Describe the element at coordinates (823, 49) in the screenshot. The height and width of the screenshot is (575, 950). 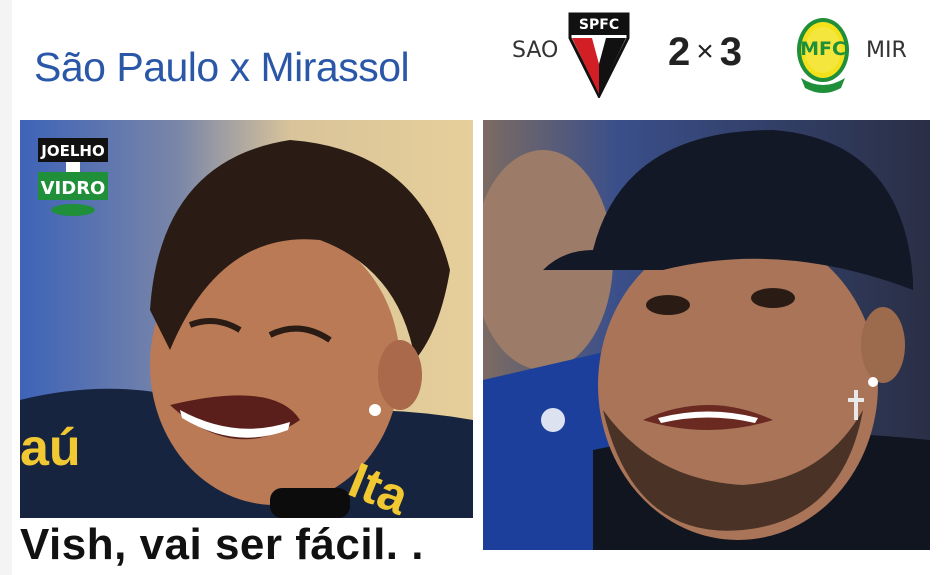
I see `mirassol-crest-label: MFC` at that location.